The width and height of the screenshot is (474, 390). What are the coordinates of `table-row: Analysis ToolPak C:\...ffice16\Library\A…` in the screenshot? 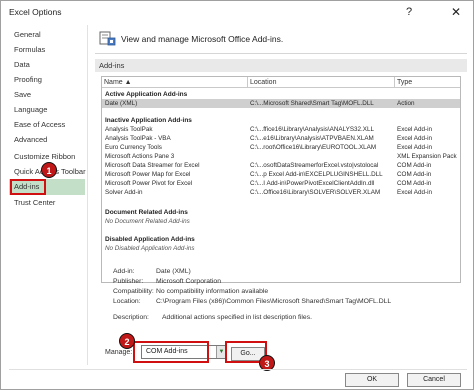 It's located at (281, 129).